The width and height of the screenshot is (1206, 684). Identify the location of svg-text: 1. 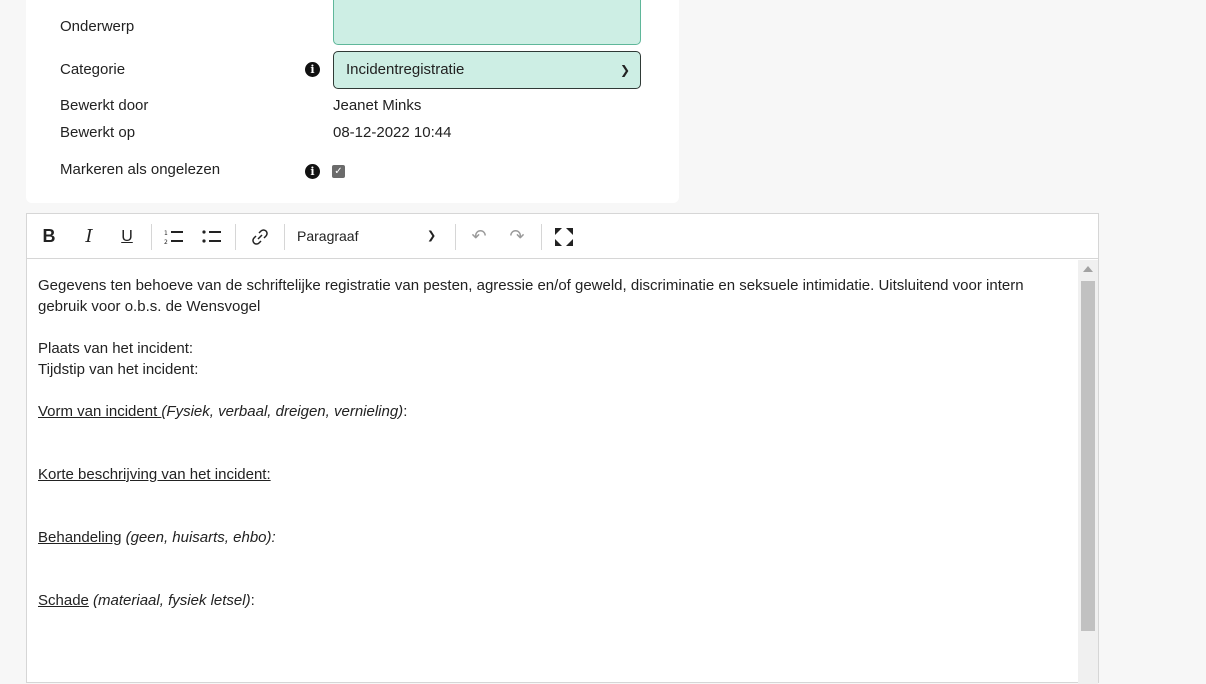
(166, 233).